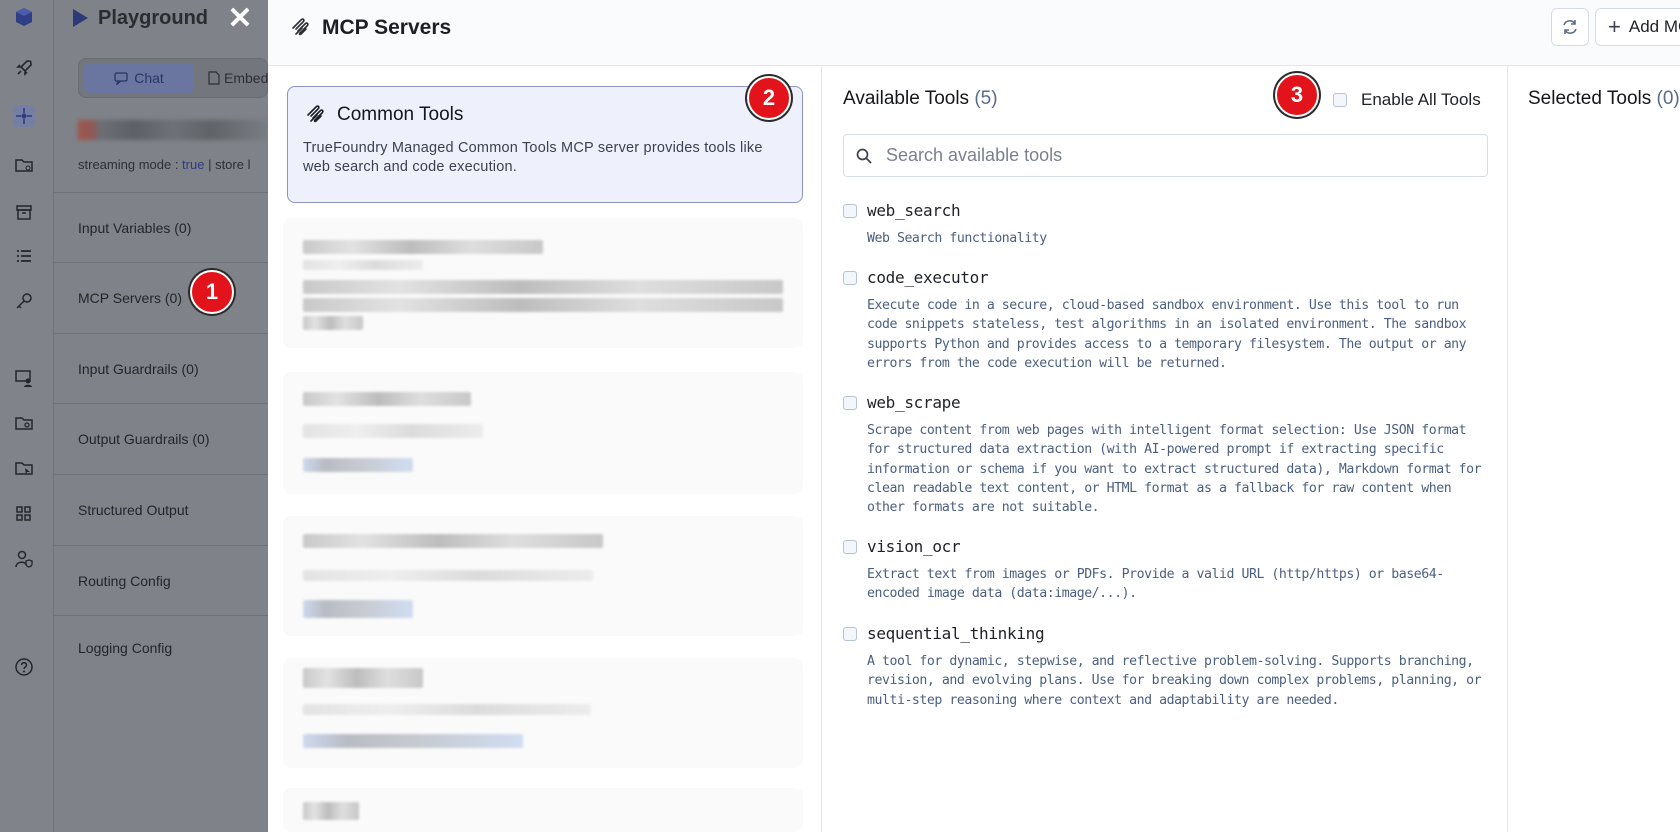  What do you see at coordinates (914, 210) in the screenshot?
I see `tool-name: web_search` at bounding box center [914, 210].